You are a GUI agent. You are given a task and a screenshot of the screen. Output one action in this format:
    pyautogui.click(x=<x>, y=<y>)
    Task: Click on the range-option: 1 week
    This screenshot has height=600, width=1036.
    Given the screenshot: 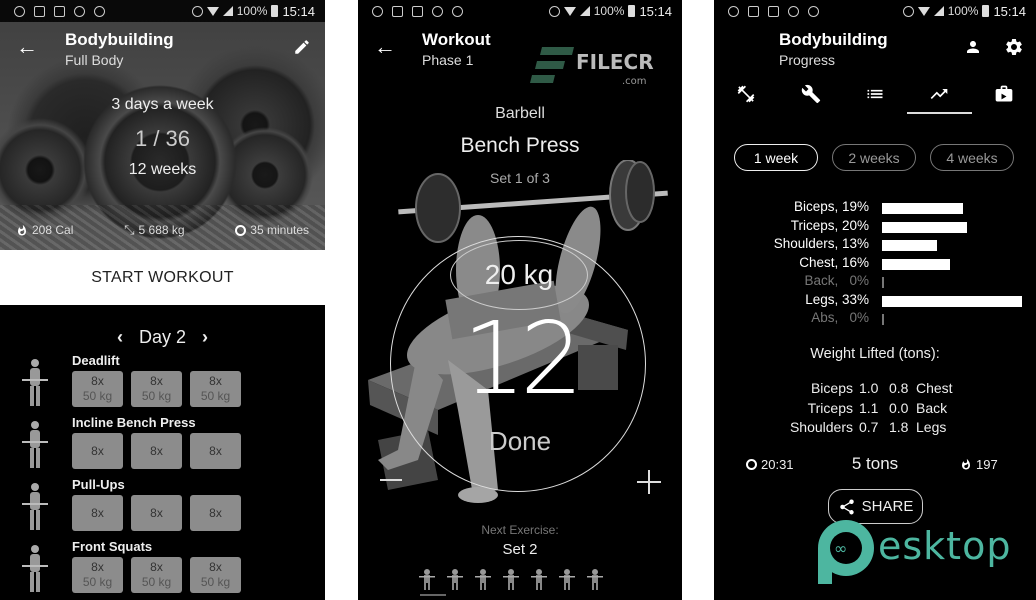 What is the action you would take?
    pyautogui.click(x=776, y=157)
    